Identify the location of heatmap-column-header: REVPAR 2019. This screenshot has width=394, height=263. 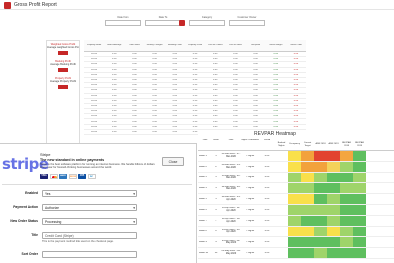
(359, 144).